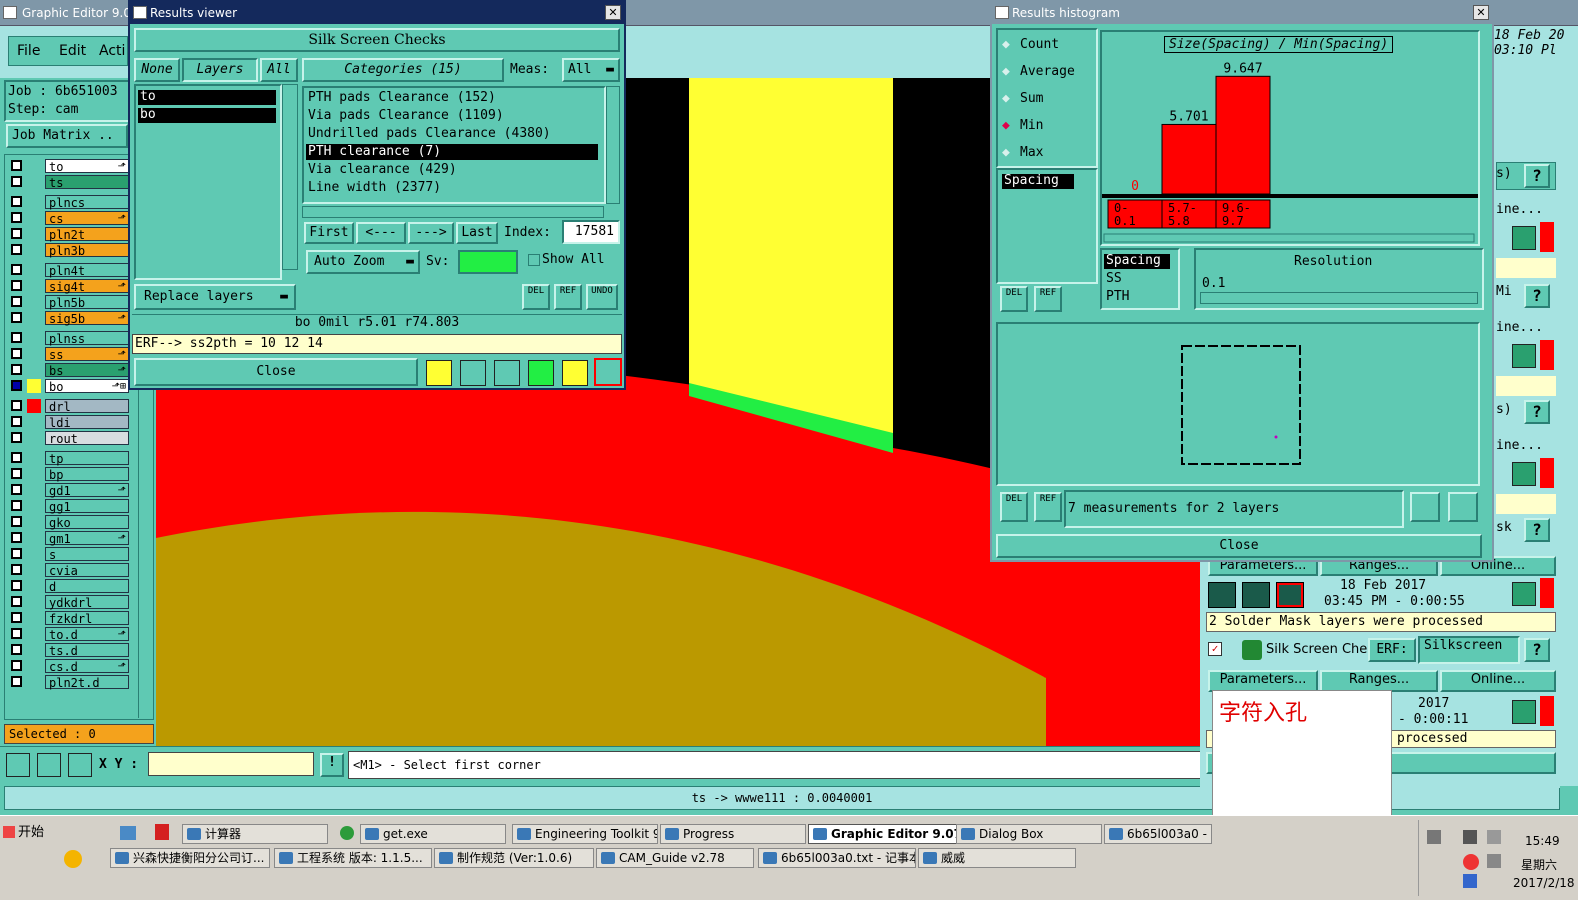 The image size is (1578, 900). What do you see at coordinates (332, 765) in the screenshot?
I see `alert-icon: !` at bounding box center [332, 765].